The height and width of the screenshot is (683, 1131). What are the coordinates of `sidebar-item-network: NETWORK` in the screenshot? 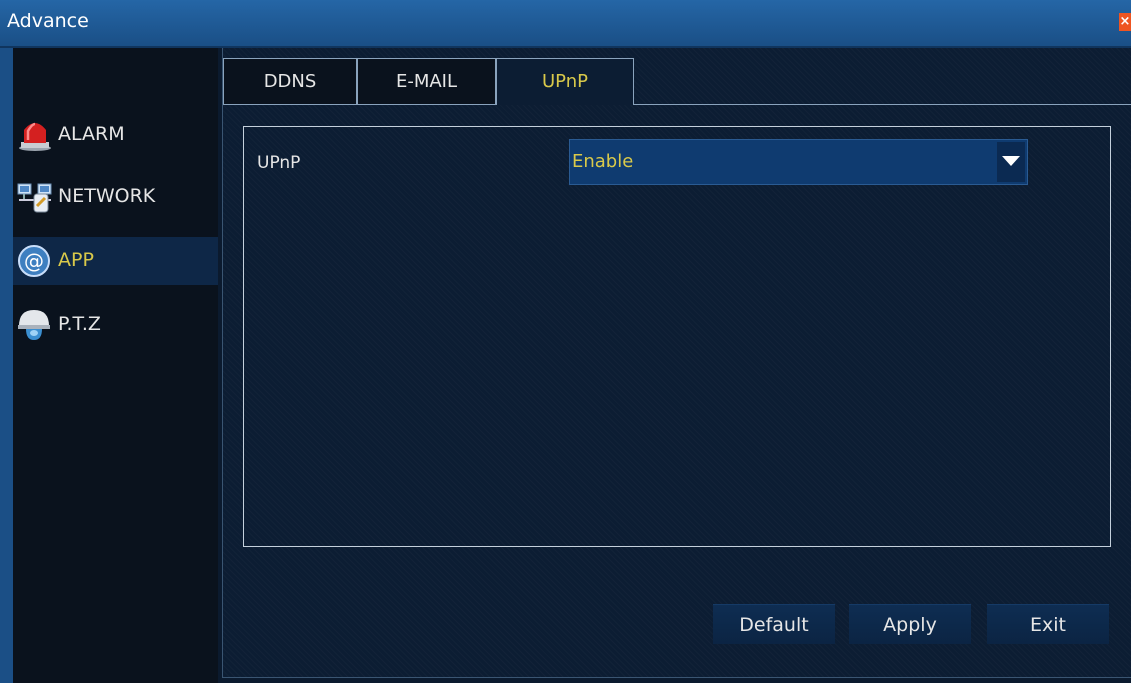 It's located at (115, 197).